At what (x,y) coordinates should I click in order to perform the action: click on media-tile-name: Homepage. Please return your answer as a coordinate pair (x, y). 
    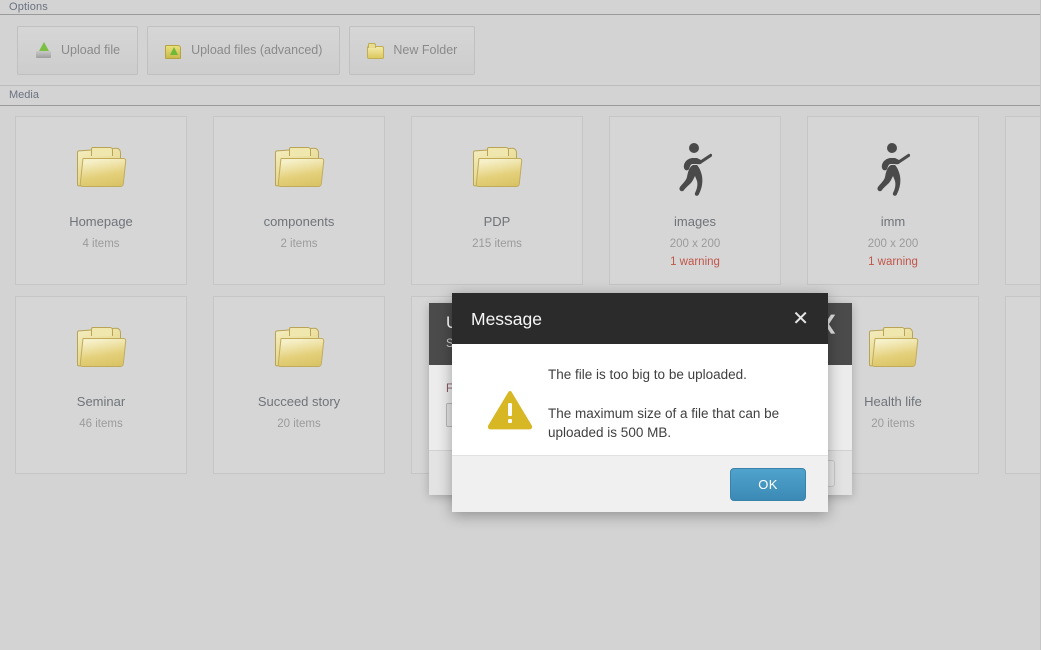
    Looking at the image, I should click on (101, 221).